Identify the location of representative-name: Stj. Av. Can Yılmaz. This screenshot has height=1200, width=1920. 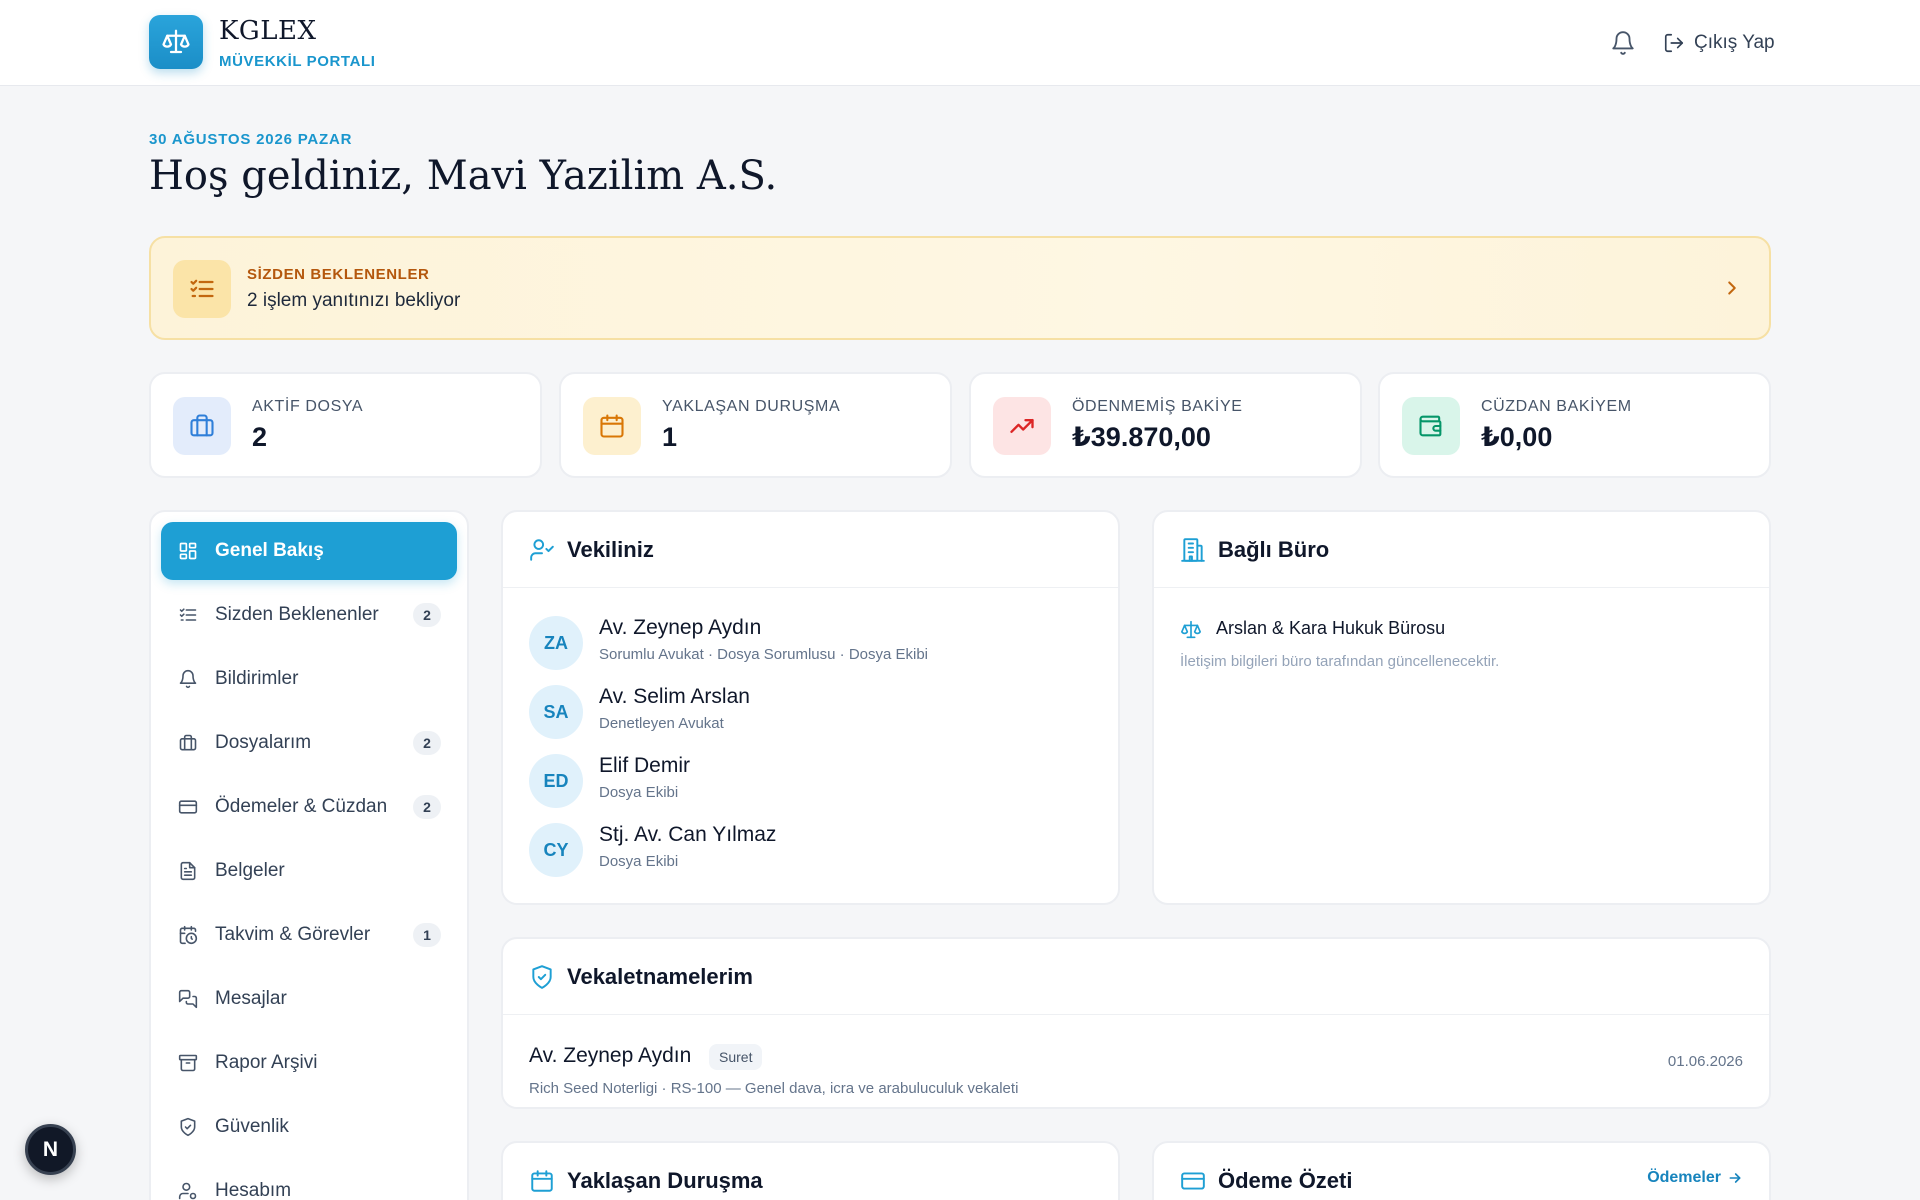
(688, 834).